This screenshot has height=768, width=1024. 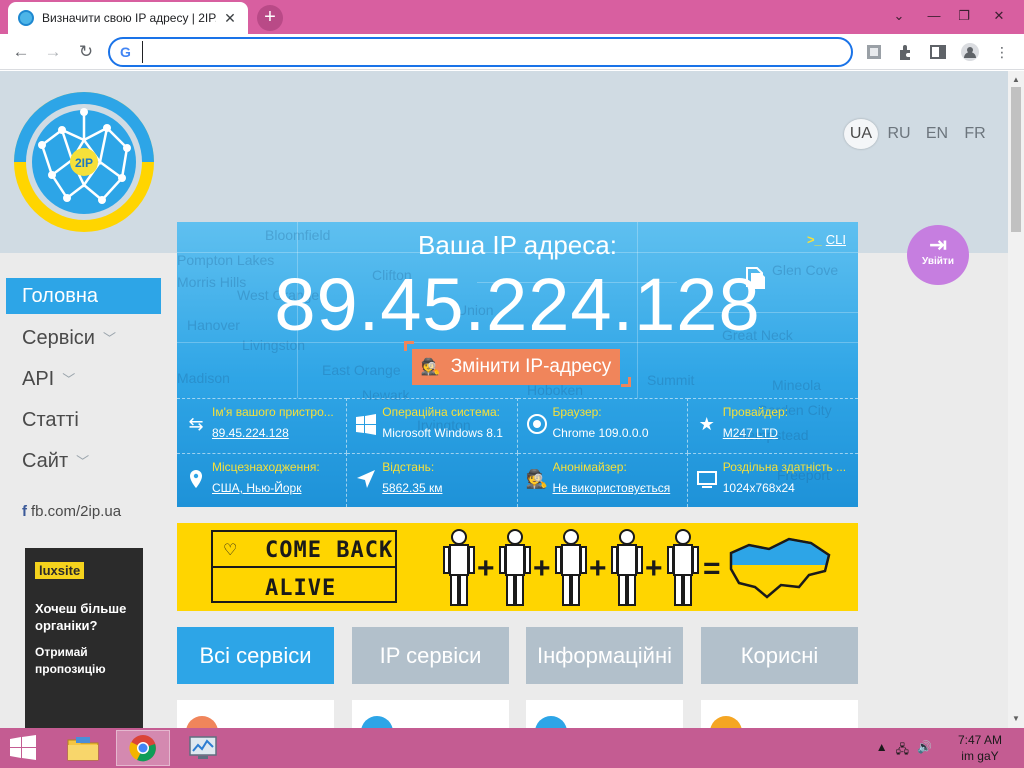 What do you see at coordinates (442, 433) in the screenshot?
I see `info-value: Microsoft Windows 8.1` at bounding box center [442, 433].